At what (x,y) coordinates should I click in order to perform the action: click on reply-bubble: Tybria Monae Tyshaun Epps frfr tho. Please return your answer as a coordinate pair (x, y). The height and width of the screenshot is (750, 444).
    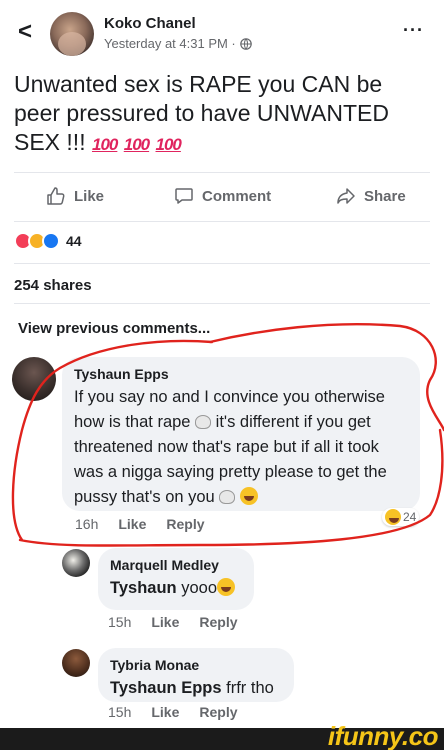
    Looking at the image, I should click on (196, 675).